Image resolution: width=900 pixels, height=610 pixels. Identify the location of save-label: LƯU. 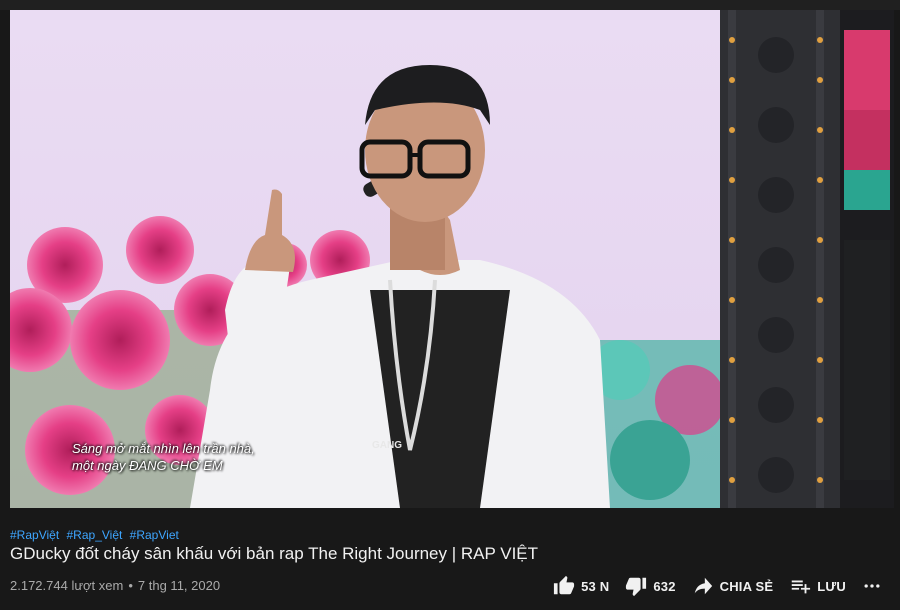
(831, 586).